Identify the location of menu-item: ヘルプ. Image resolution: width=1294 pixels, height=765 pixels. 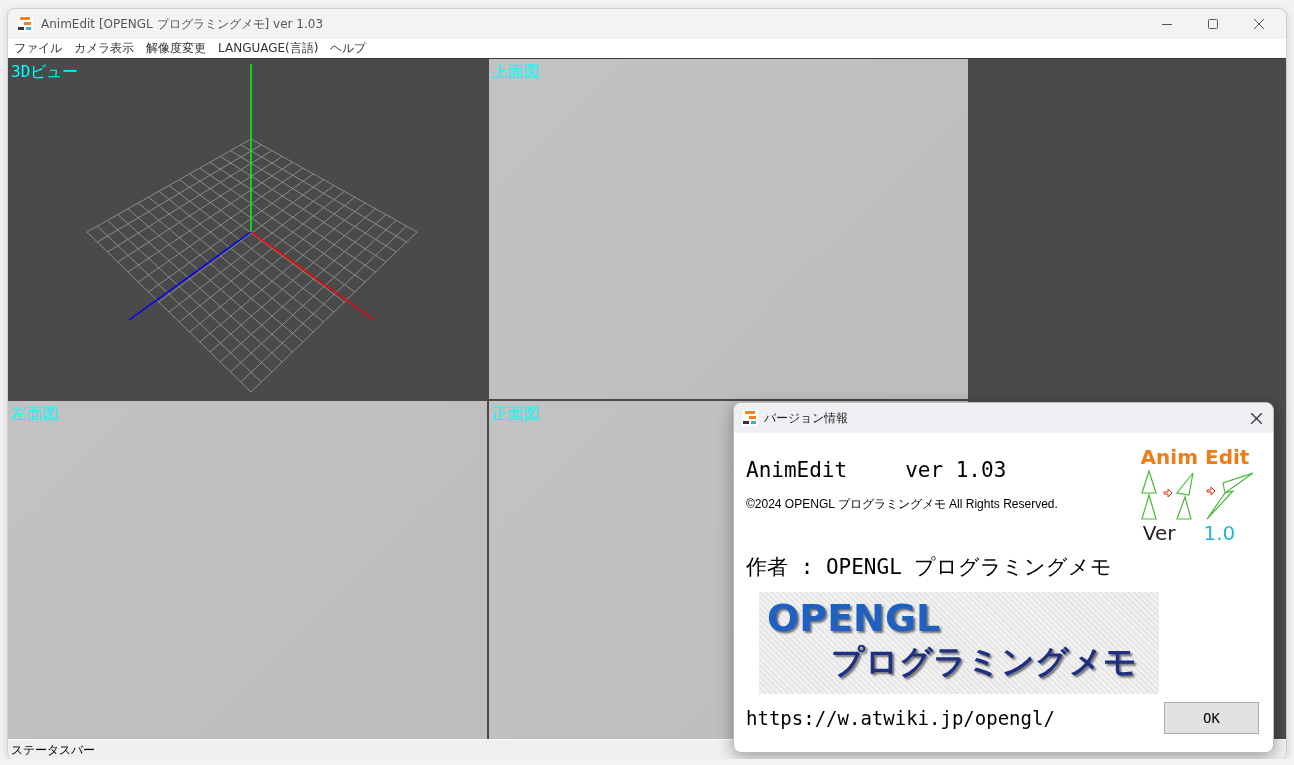
(349, 48).